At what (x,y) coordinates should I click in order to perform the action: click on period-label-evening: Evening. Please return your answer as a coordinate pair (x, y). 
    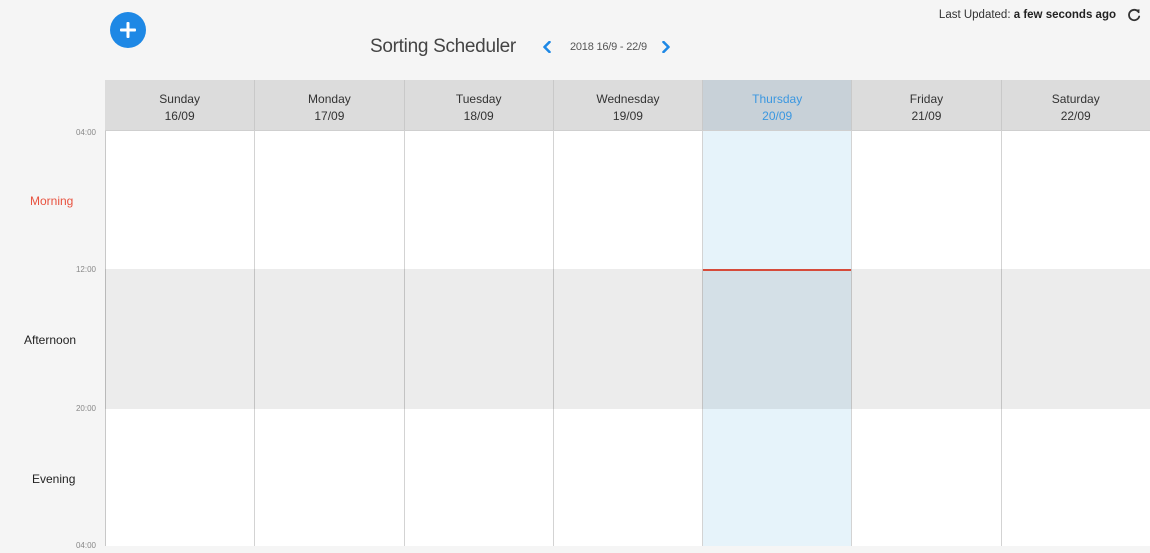
    Looking at the image, I should click on (54, 479).